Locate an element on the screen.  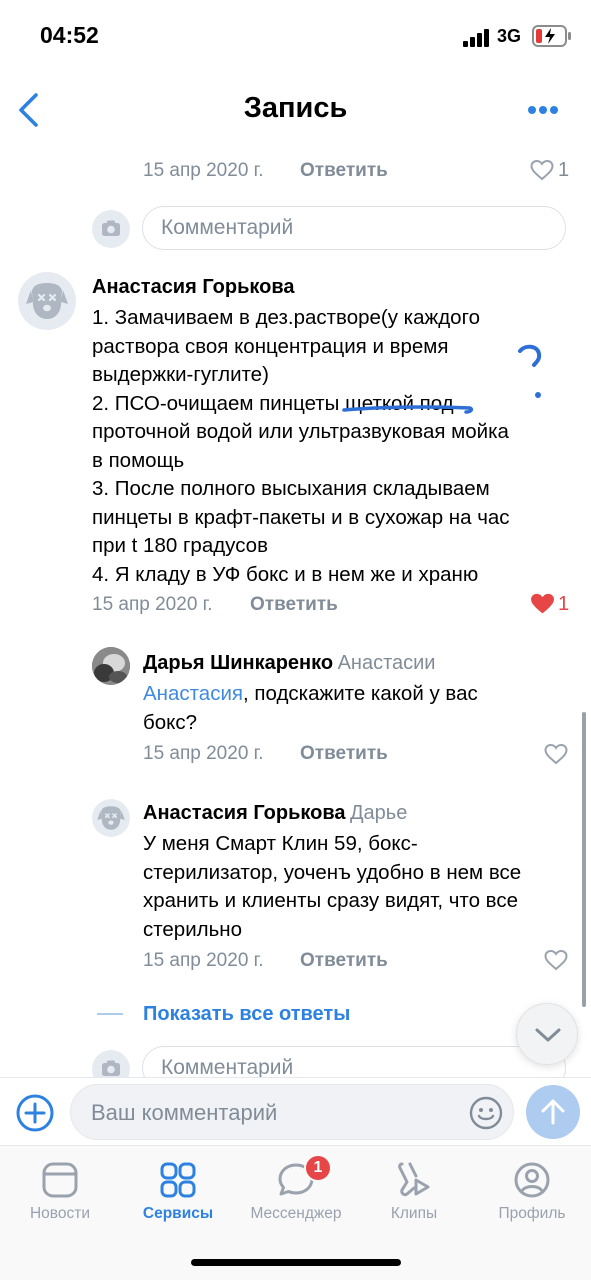
camera-avatar is located at coordinates (111, 229).